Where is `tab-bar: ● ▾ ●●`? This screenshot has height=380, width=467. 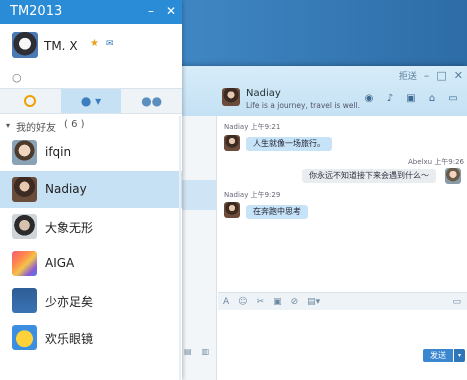 tab-bar: ● ▾ ●● is located at coordinates (91, 101).